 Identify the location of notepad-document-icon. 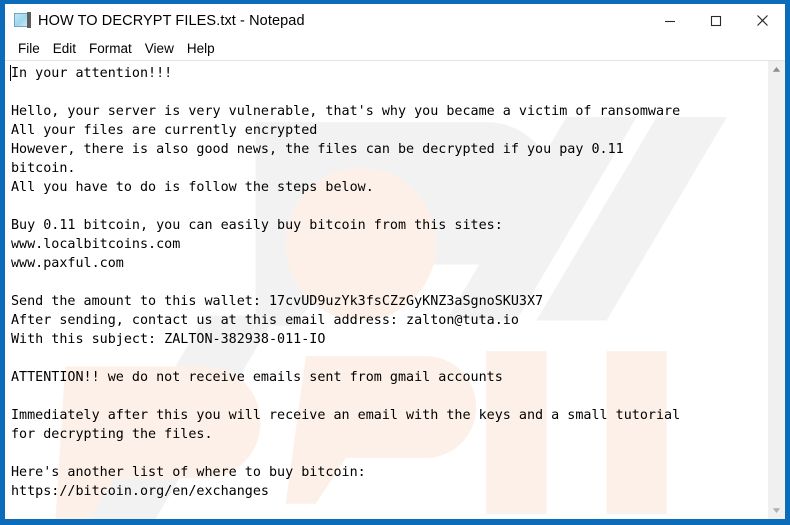
(22, 20).